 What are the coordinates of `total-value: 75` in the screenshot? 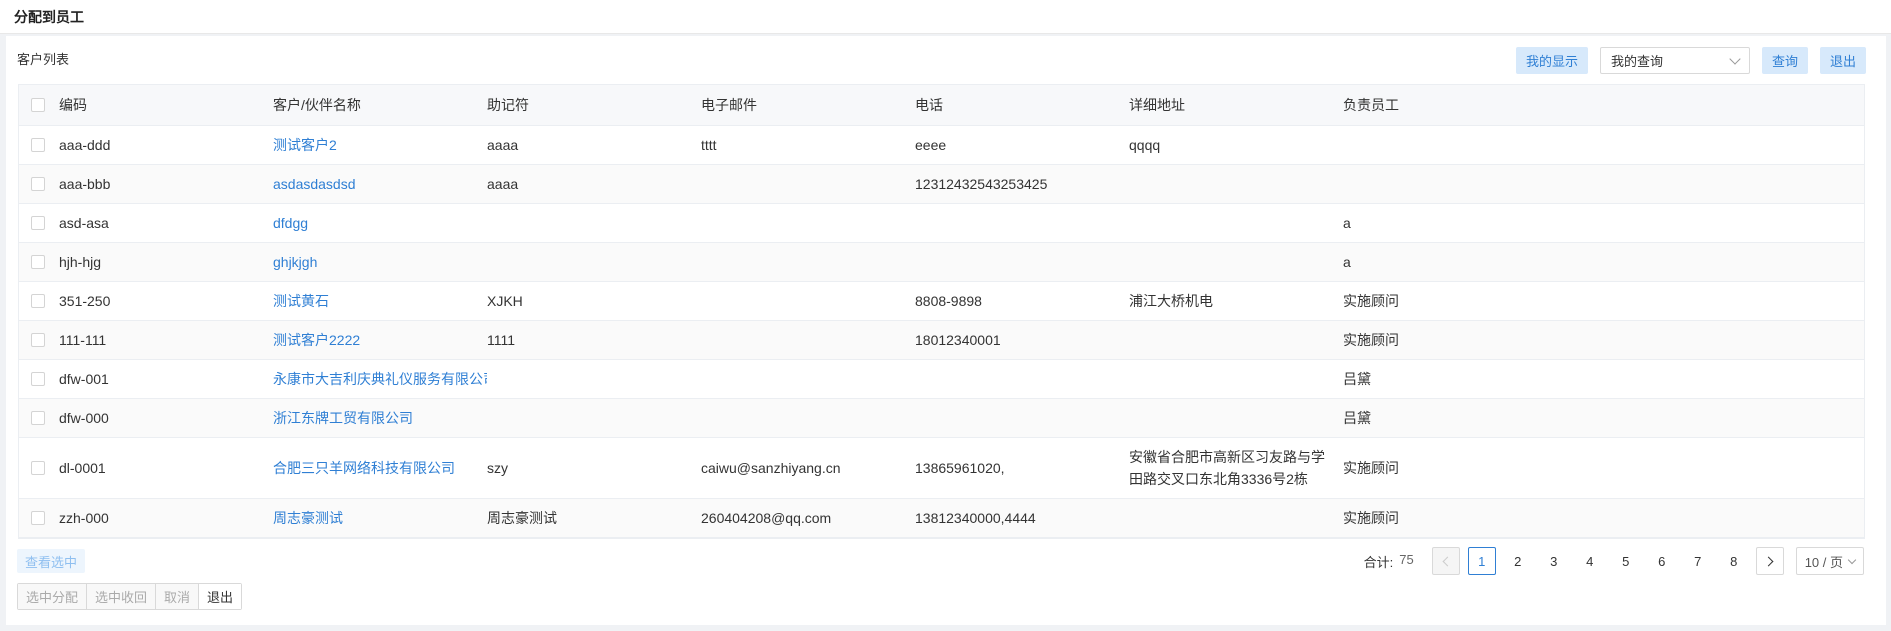 It's located at (1406, 559).